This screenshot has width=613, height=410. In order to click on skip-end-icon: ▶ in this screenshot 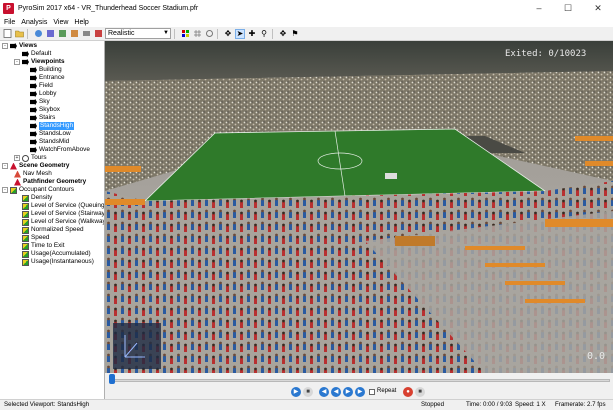, I will do `click(360, 392)`.